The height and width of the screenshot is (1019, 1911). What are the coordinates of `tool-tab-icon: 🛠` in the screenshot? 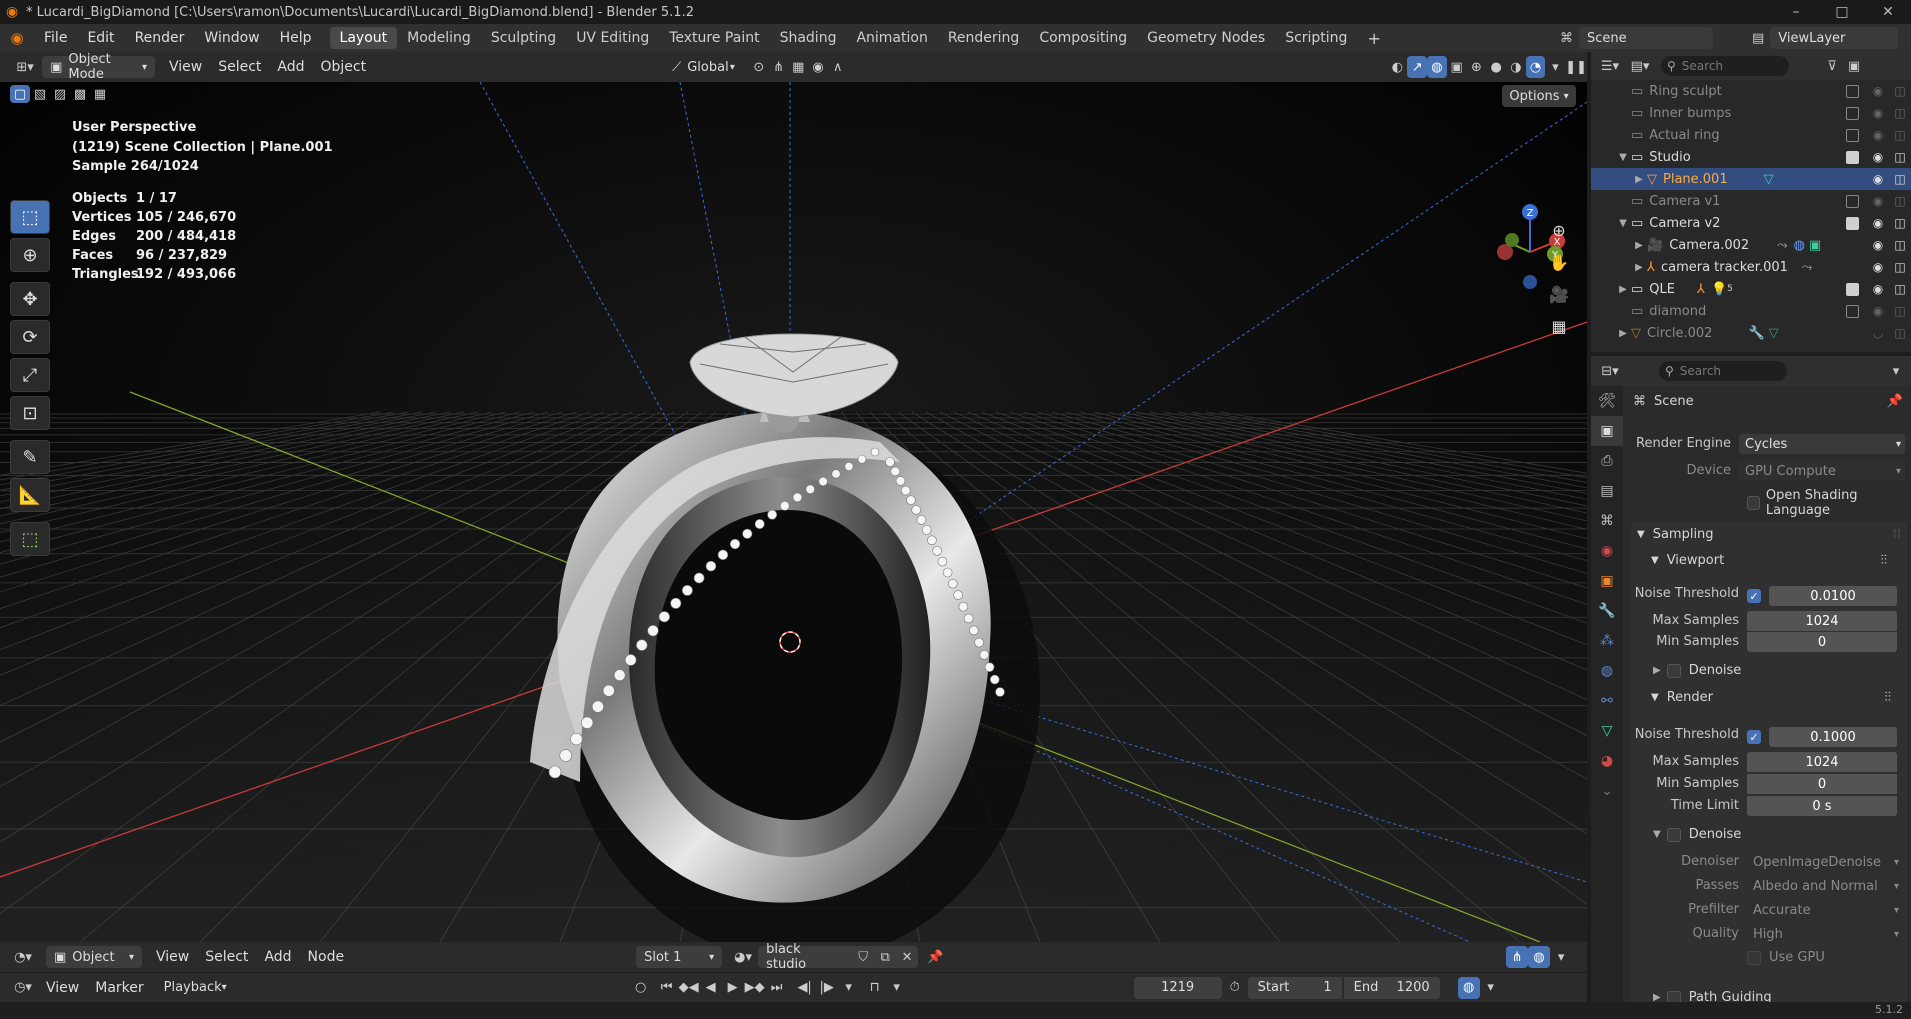 It's located at (1607, 401).